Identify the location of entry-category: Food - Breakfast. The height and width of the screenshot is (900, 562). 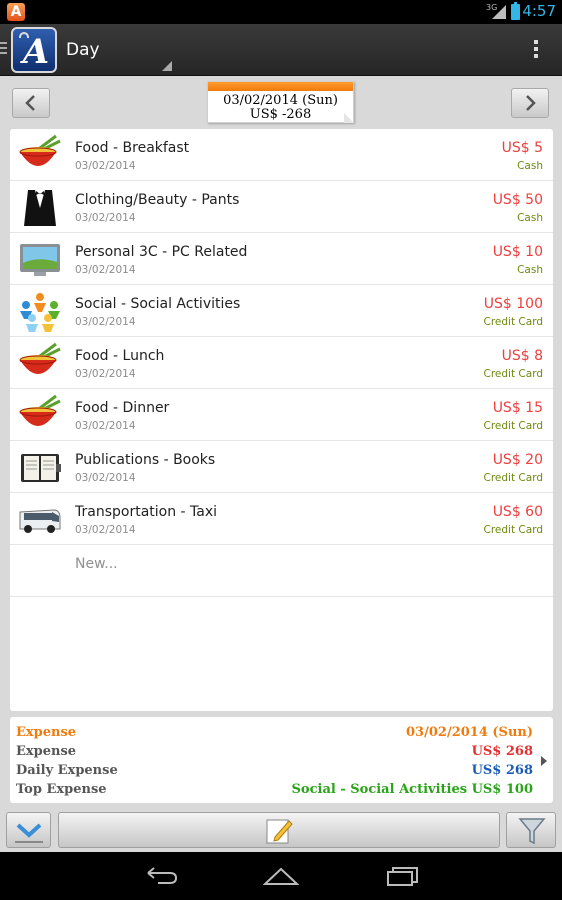
(132, 148).